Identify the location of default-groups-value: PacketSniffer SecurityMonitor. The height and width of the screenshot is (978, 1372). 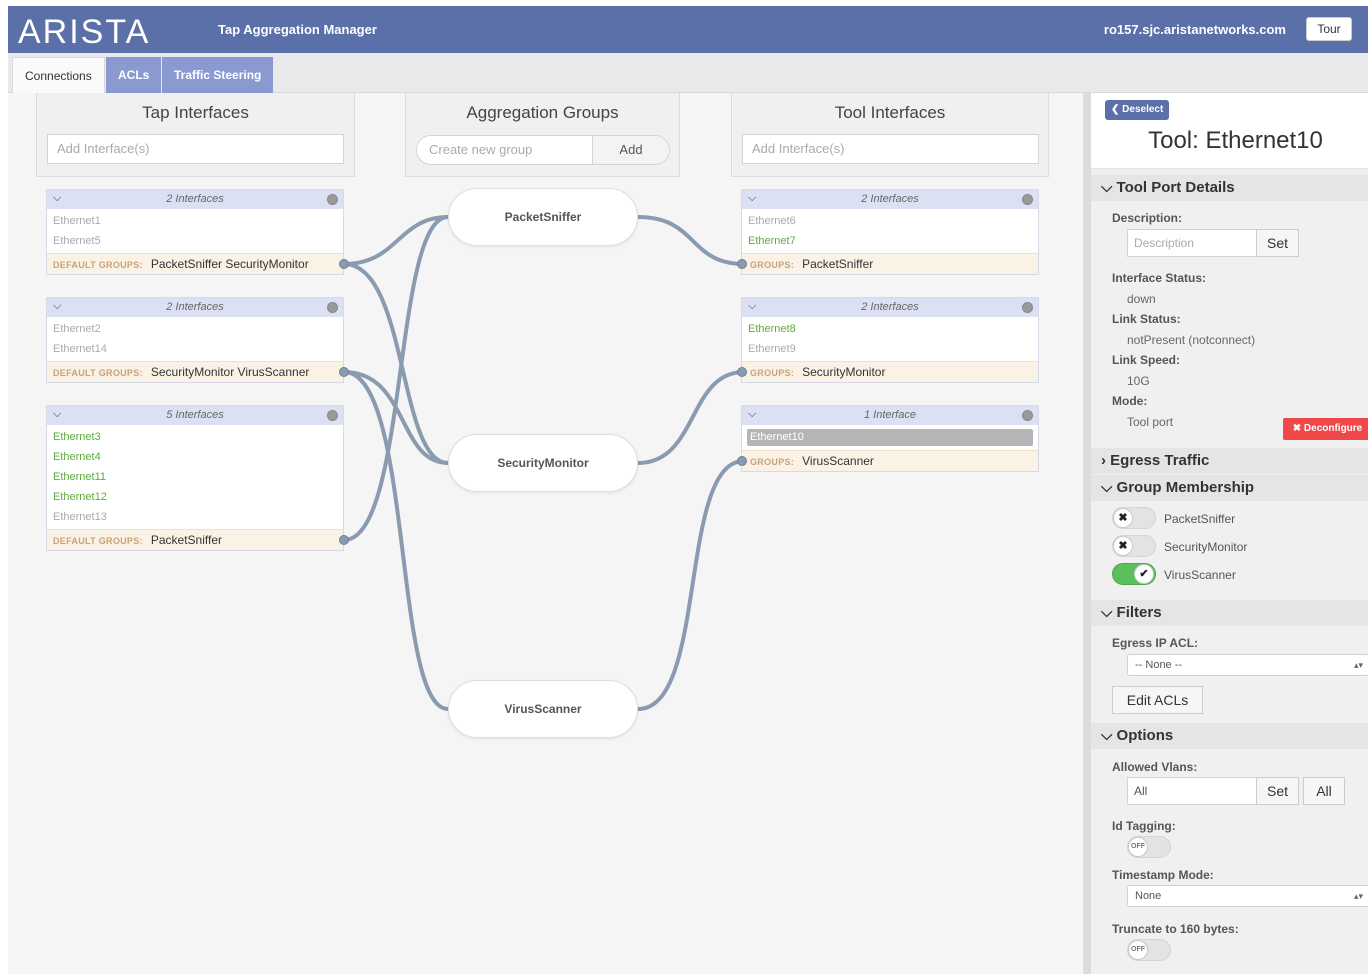
(229, 264).